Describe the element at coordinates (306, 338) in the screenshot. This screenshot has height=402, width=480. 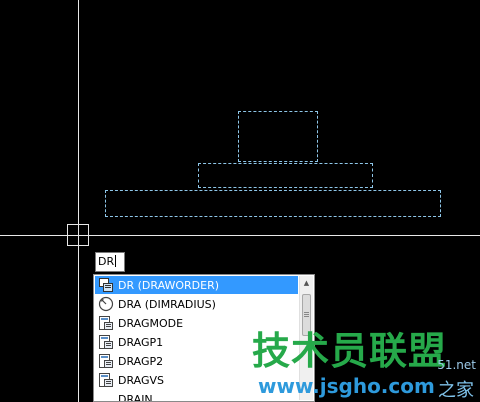
I see `autocomplete-scrollbar: ▲` at that location.